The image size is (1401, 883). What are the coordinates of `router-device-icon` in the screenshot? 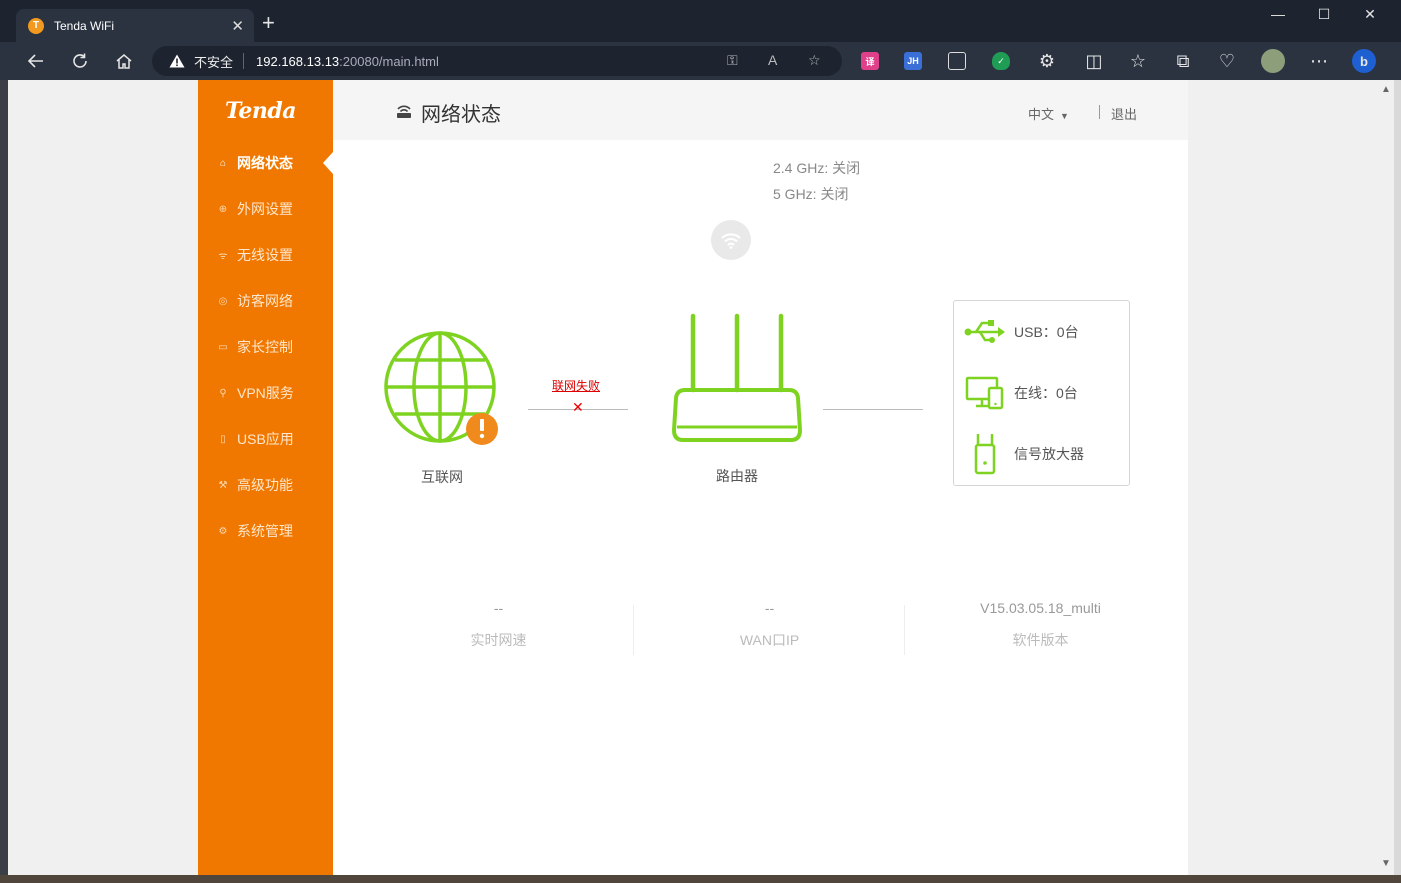 It's located at (737, 378).